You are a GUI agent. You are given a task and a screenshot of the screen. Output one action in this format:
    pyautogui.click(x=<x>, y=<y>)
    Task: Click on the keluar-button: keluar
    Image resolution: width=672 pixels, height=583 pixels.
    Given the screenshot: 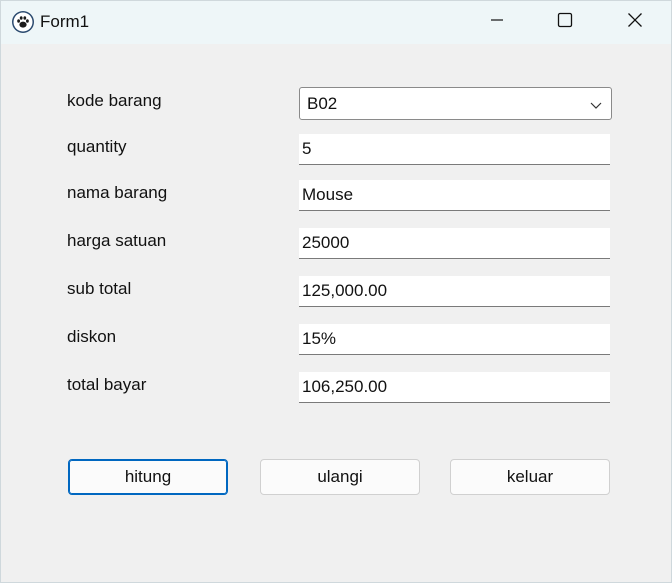 What is the action you would take?
    pyautogui.click(x=530, y=477)
    